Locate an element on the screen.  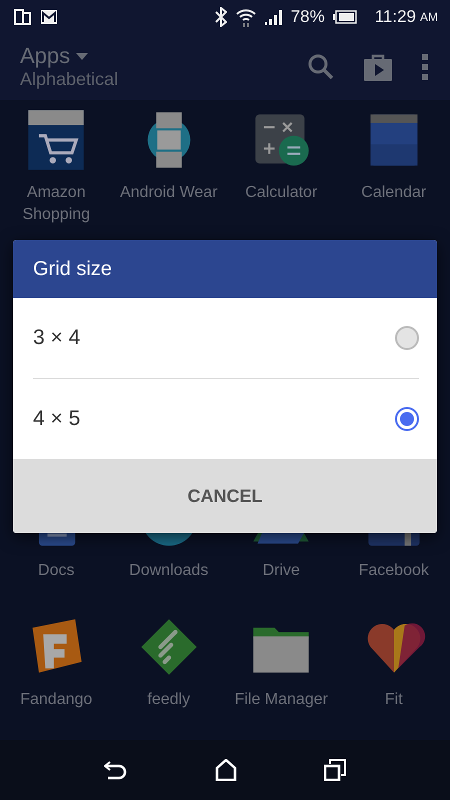
mail-icon is located at coordinates (49, 16).